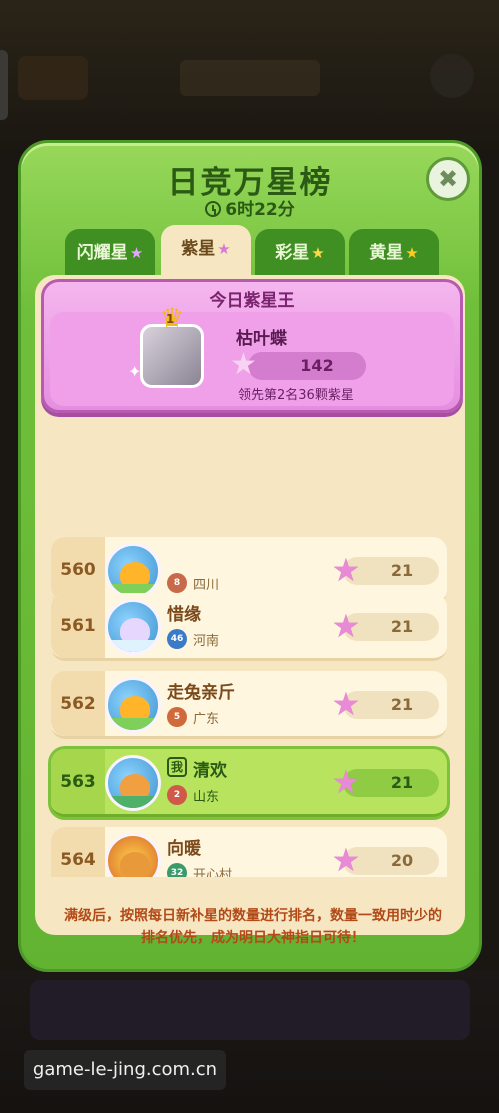  I want to click on champion-heading: 今日紫星王, so click(252, 301).